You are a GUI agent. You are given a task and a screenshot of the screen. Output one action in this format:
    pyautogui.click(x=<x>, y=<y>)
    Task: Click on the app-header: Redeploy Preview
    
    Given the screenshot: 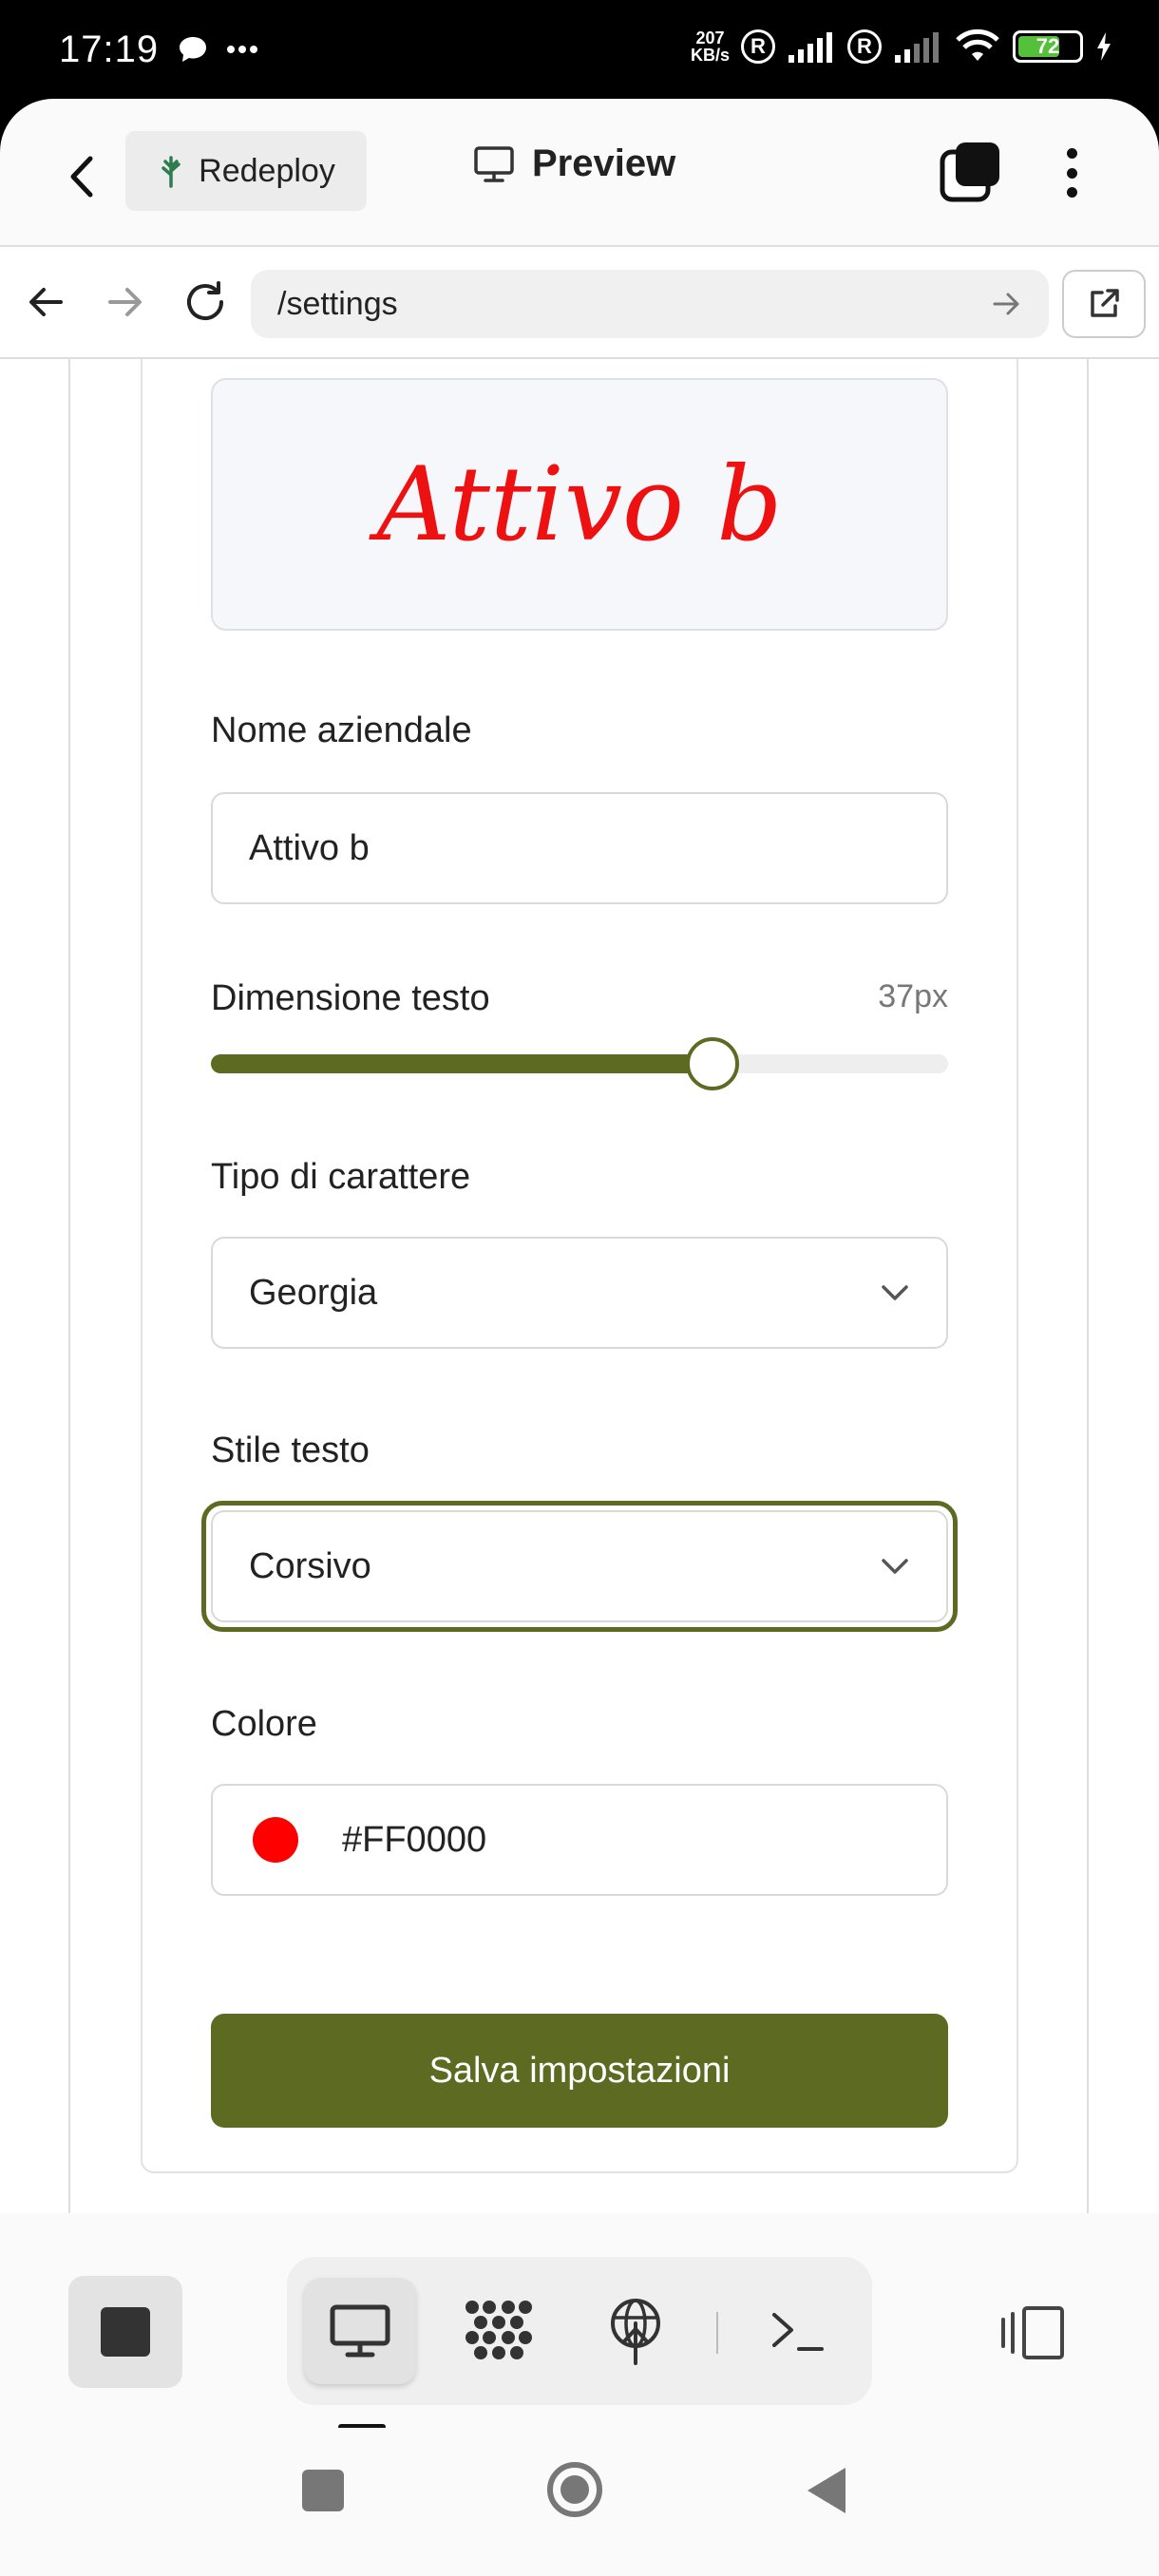 What is the action you would take?
    pyautogui.click(x=579, y=172)
    